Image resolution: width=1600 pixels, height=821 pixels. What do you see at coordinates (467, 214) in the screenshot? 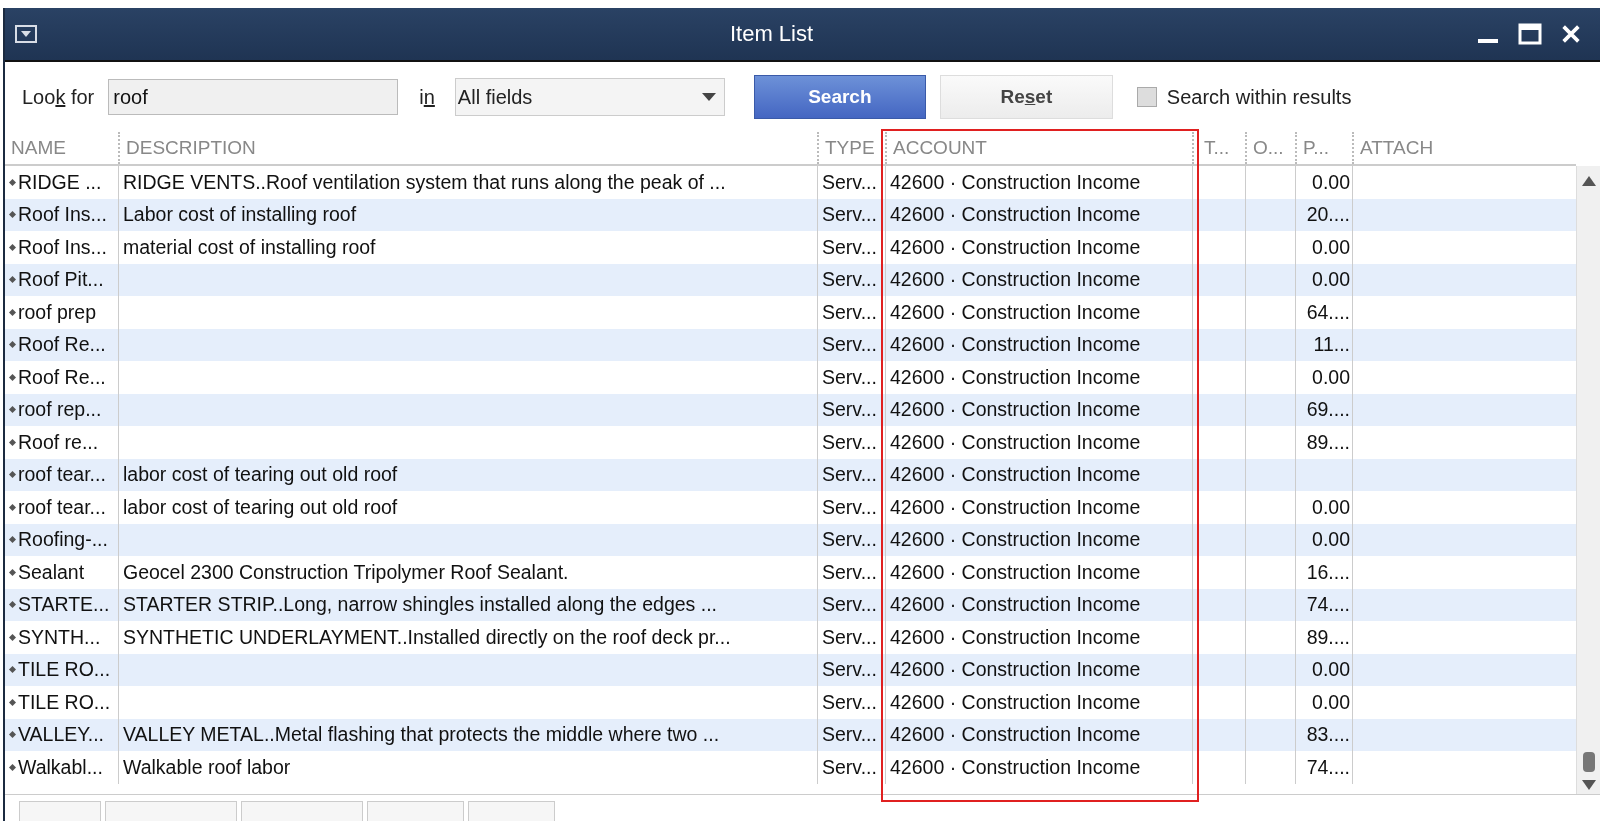
I see `table-cell: Labor cost of installing roof` at bounding box center [467, 214].